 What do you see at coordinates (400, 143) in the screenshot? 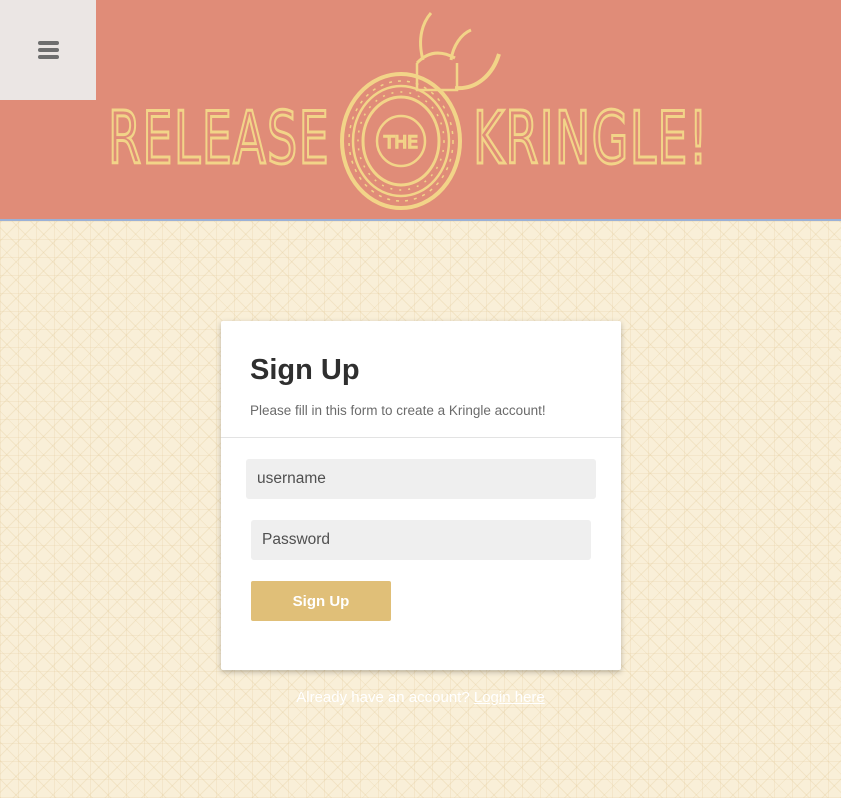
I see `logo-text-the: THE` at bounding box center [400, 143].